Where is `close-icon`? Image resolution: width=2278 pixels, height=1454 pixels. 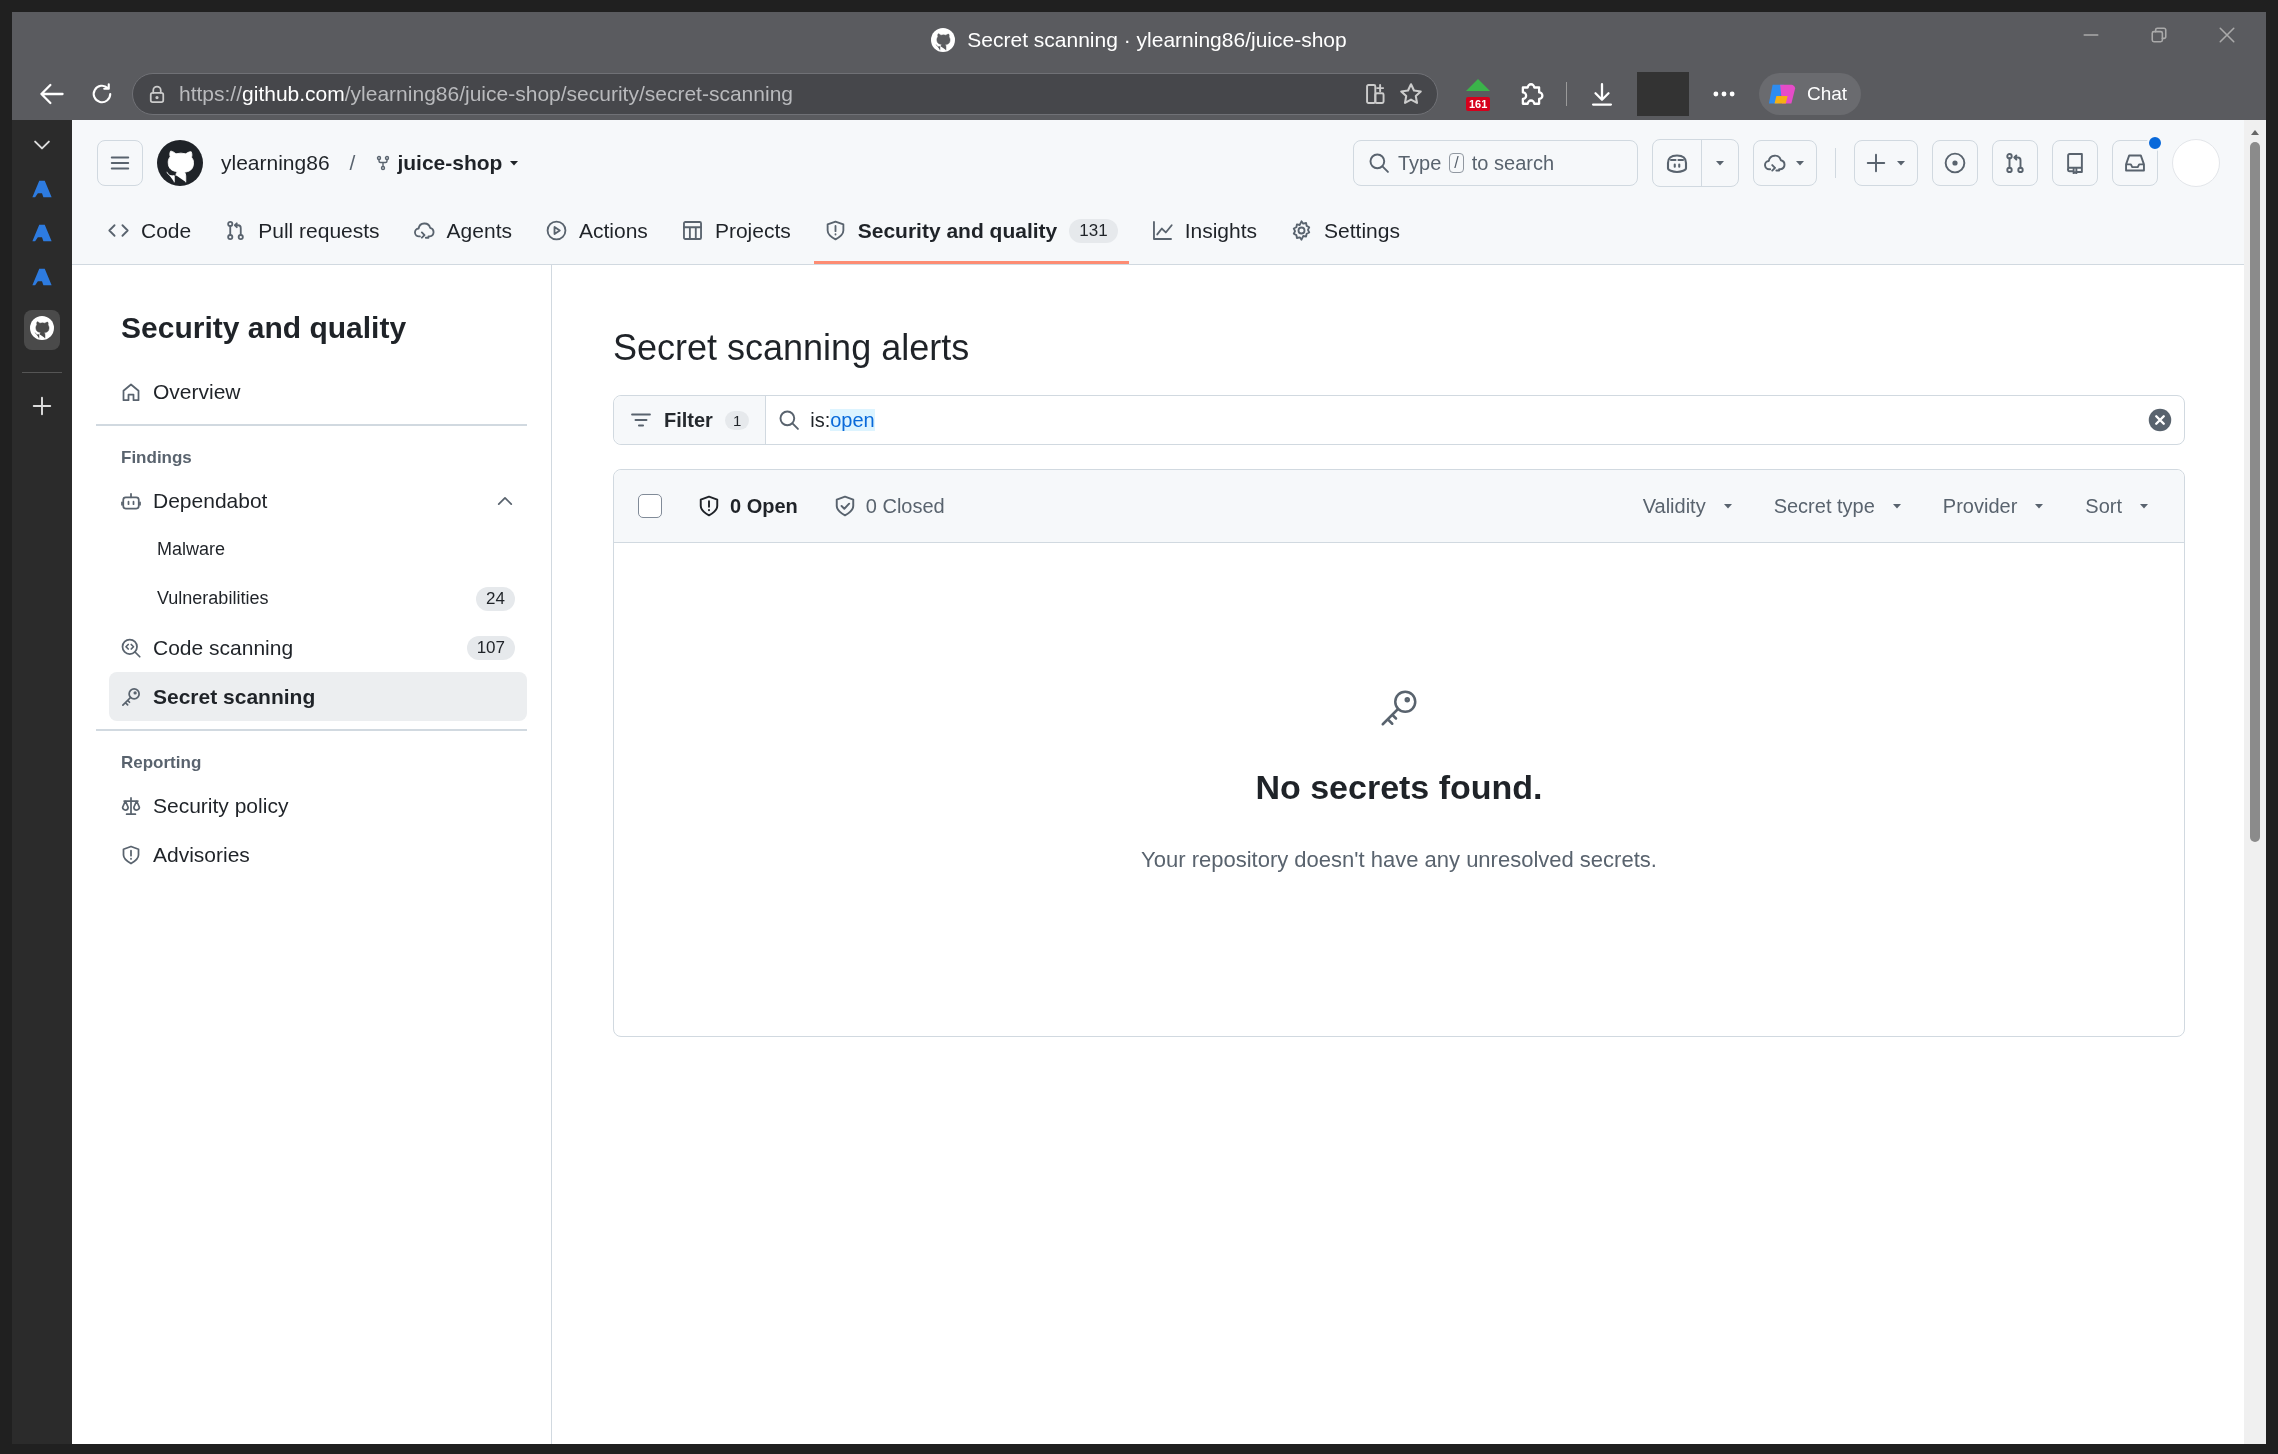 close-icon is located at coordinates (2227, 35).